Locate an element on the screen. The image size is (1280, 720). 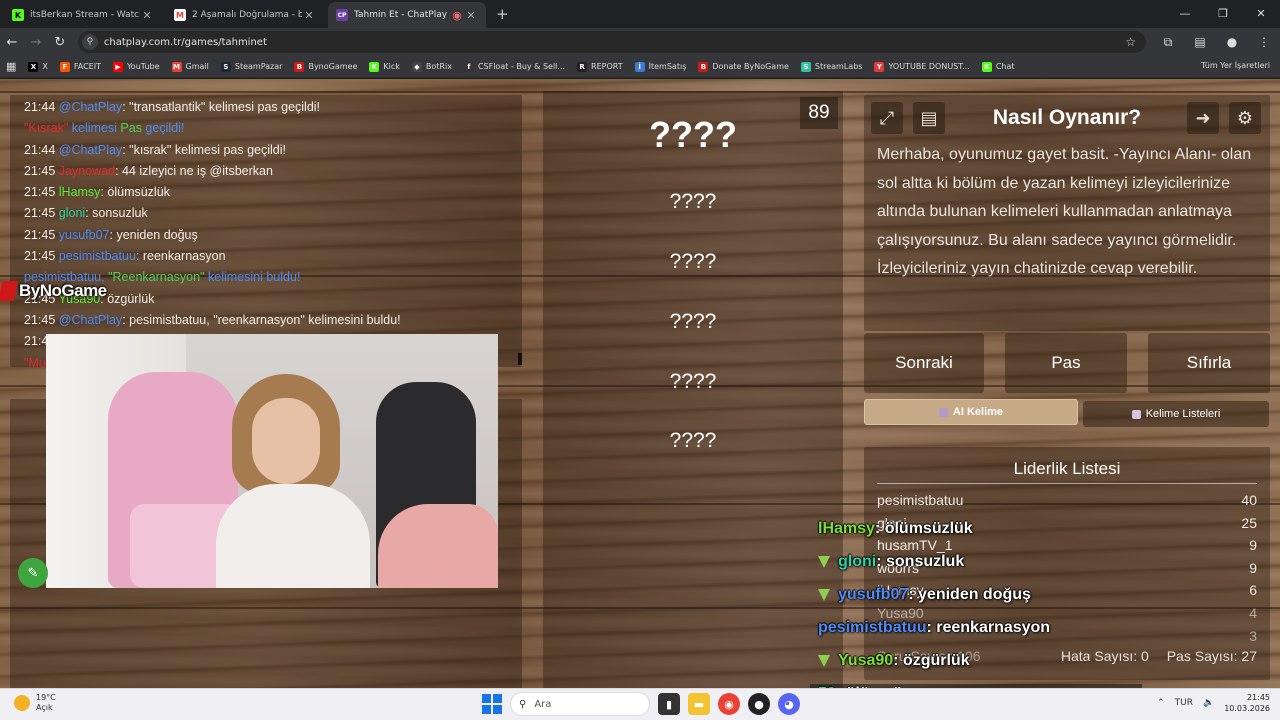
chat-text: : ölümsüzlük is located at coordinates (135, 192).